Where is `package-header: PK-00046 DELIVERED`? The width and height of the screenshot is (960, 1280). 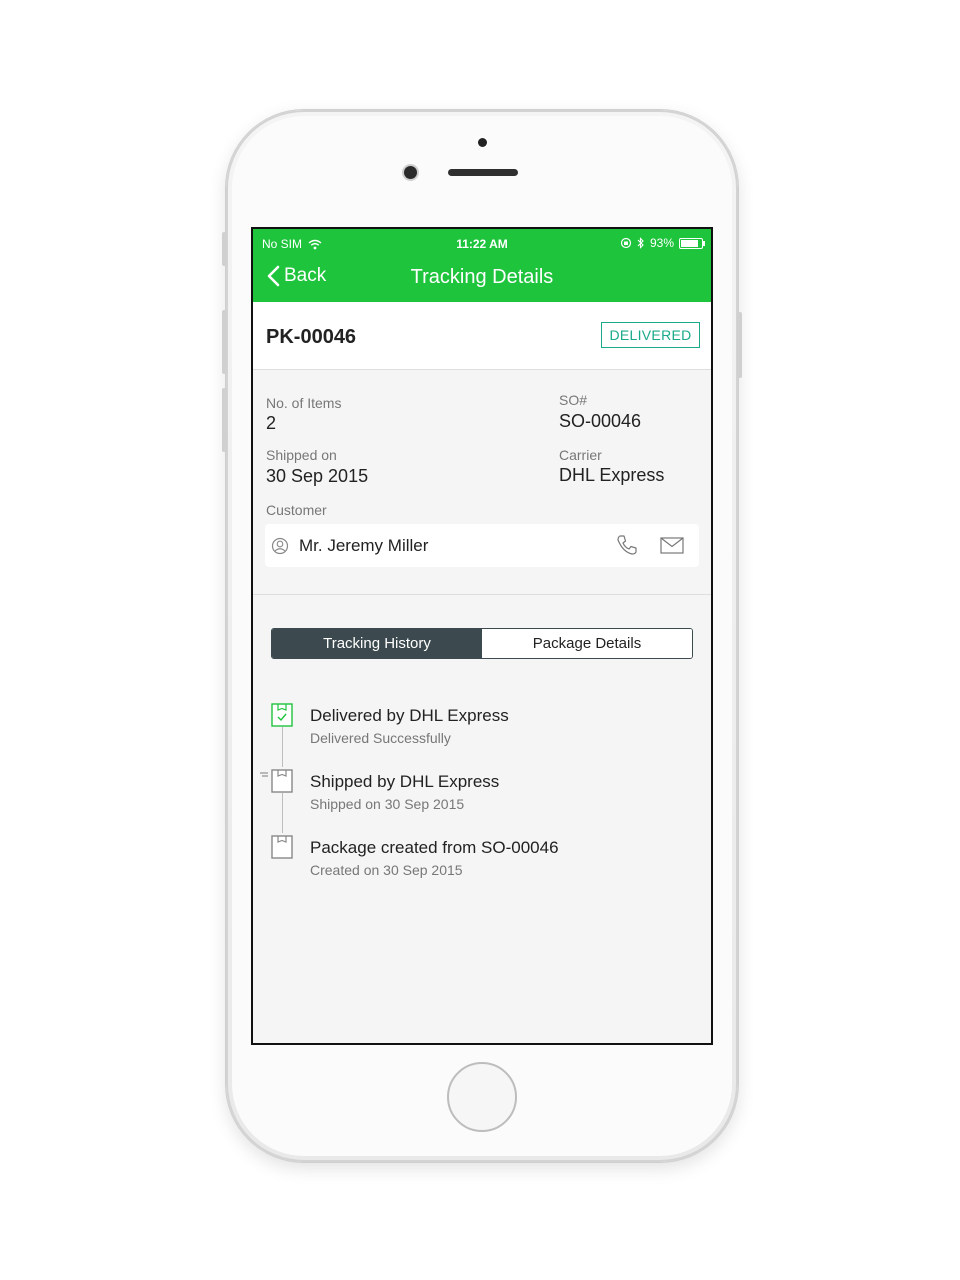
package-header: PK-00046 DELIVERED is located at coordinates (482, 336).